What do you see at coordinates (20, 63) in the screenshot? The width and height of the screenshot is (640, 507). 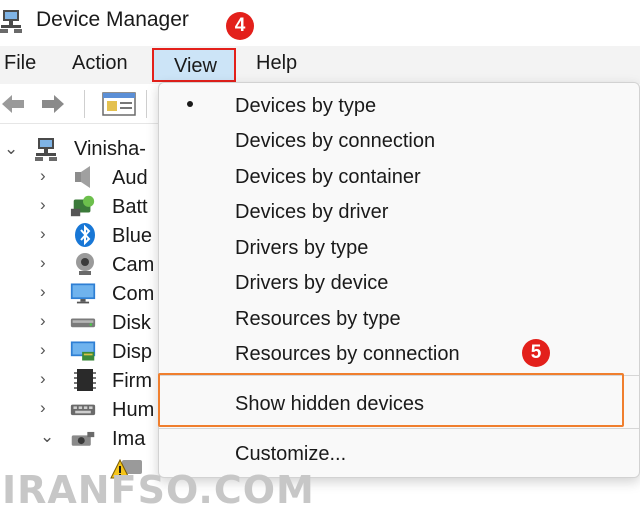 I see `menu-file: File` at bounding box center [20, 63].